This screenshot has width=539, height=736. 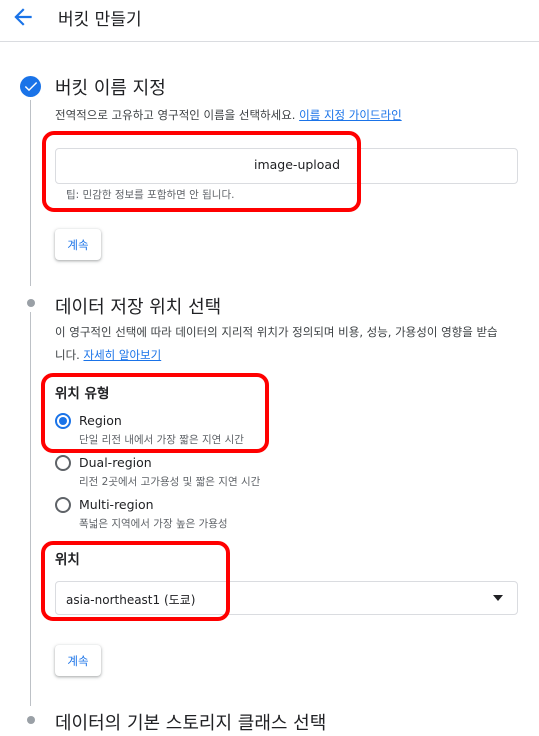 What do you see at coordinates (191, 723) in the screenshot?
I see `step-3-title: 데이터의 기본 스토리지 클래스 선택` at bounding box center [191, 723].